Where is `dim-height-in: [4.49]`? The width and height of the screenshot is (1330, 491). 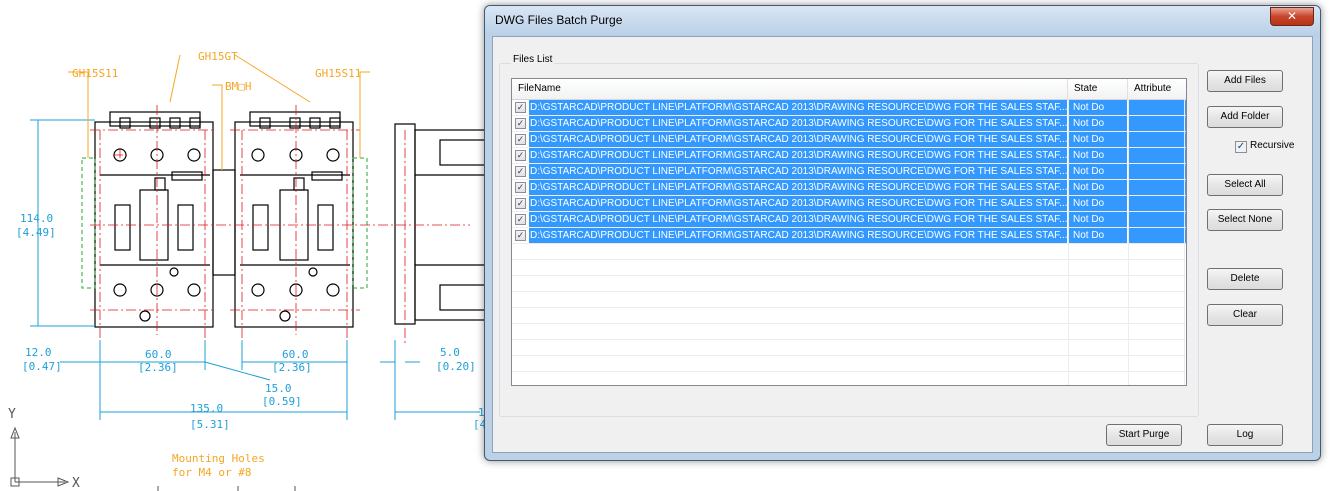
dim-height-in: [4.49] is located at coordinates (36, 232).